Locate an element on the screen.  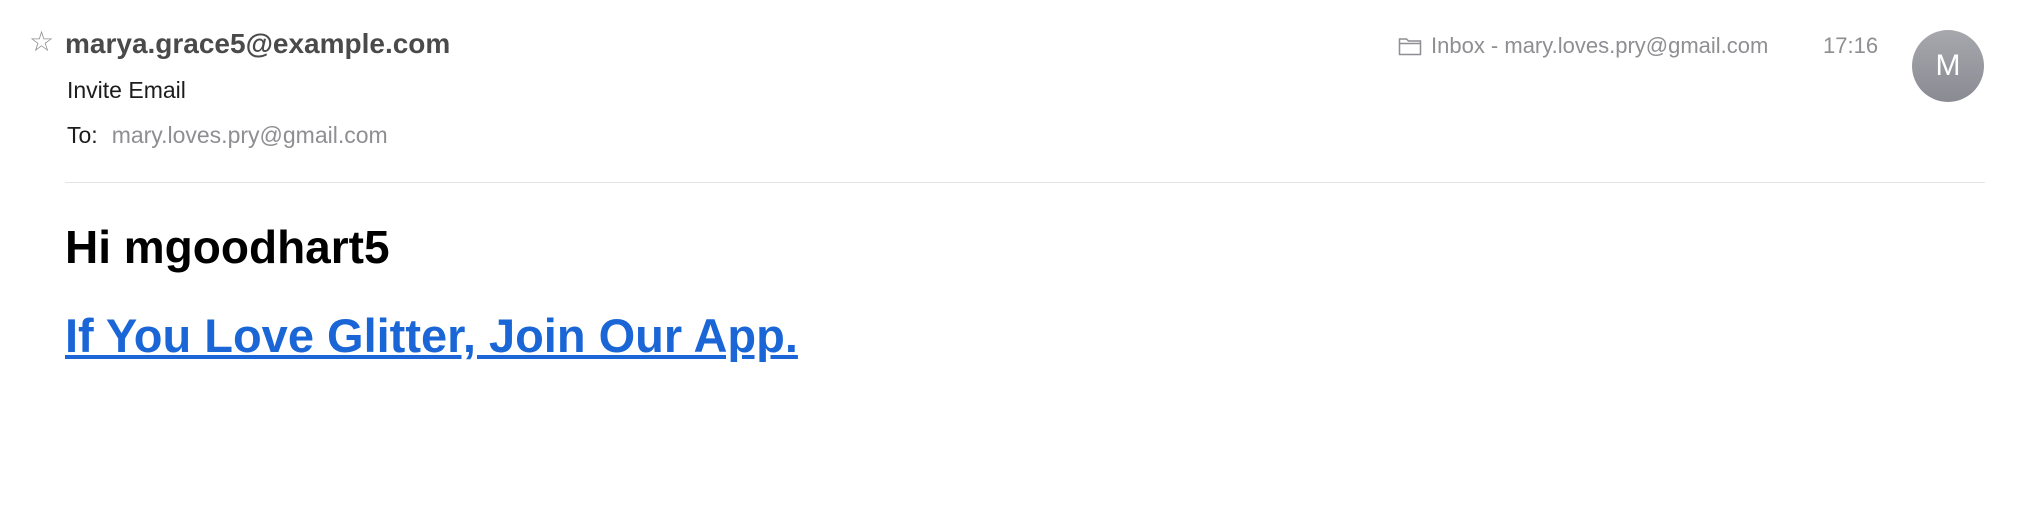
to-label: To: is located at coordinates (82, 135).